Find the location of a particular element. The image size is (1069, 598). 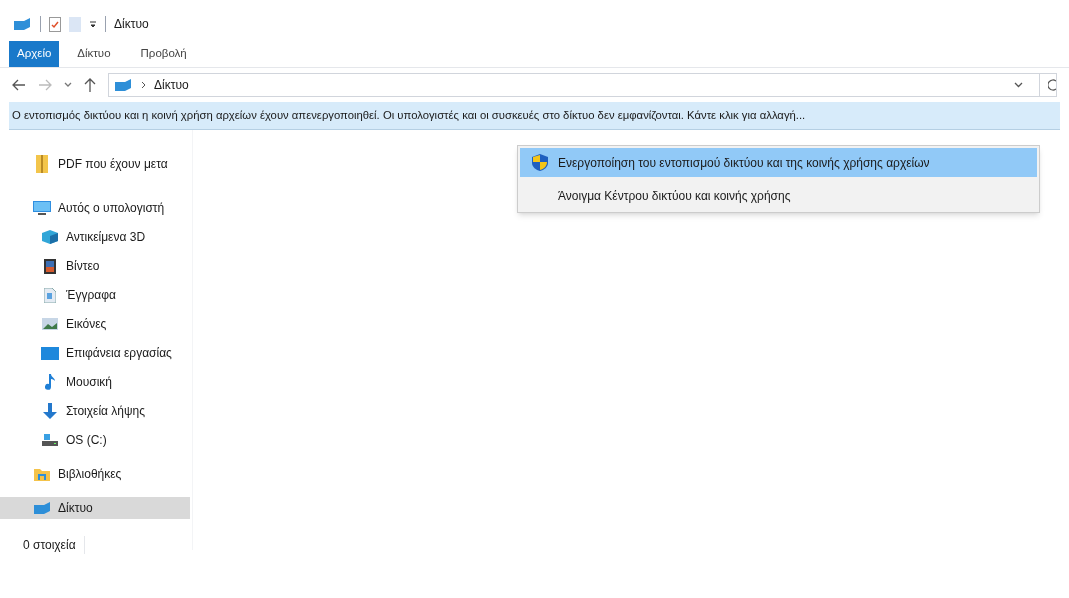

menu-item: Ενεργοποίηση του εντοπισμού δικτύου και της κοινής χρήσης αρχείων is located at coordinates (778, 162).